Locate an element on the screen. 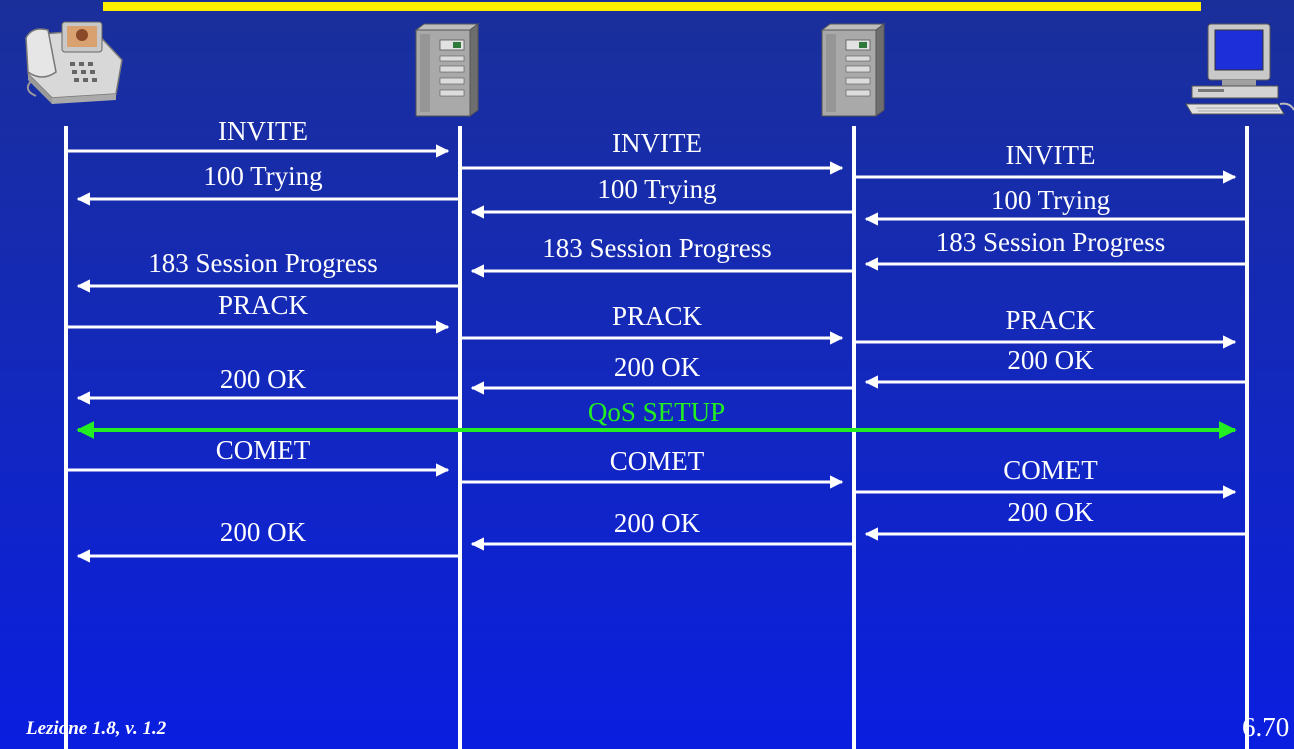 The width and height of the screenshot is (1294, 749). lecture-label: Lezione 1.8, v. 1.2 is located at coordinates (96, 728).